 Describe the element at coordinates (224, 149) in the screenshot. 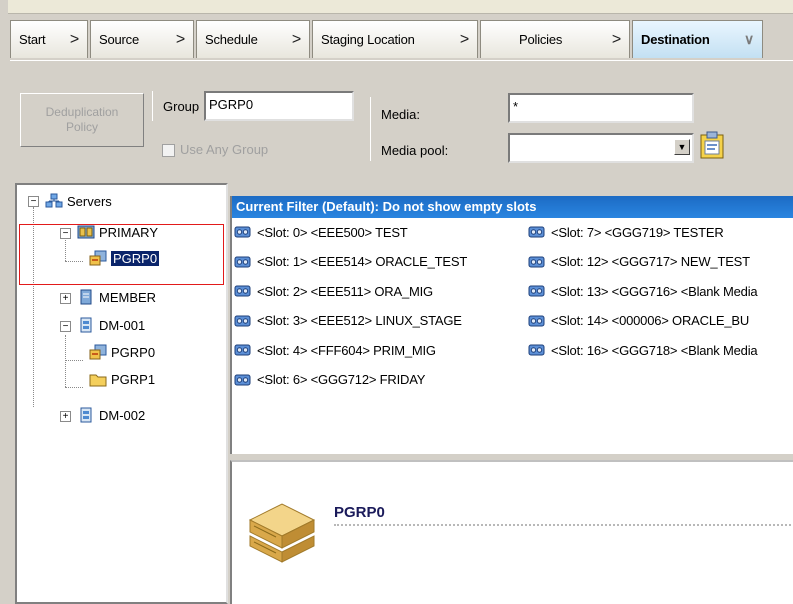

I see `use-any-group-label: Use Any Group` at that location.